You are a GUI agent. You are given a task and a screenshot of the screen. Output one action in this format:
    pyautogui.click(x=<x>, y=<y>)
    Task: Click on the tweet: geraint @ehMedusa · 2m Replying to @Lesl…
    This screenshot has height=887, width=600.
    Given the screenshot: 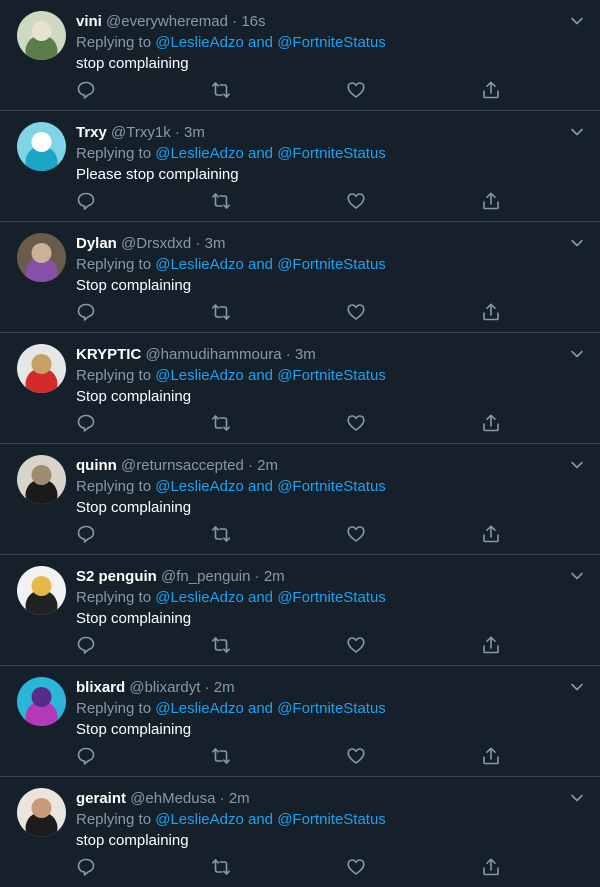 What is the action you would take?
    pyautogui.click(x=300, y=832)
    